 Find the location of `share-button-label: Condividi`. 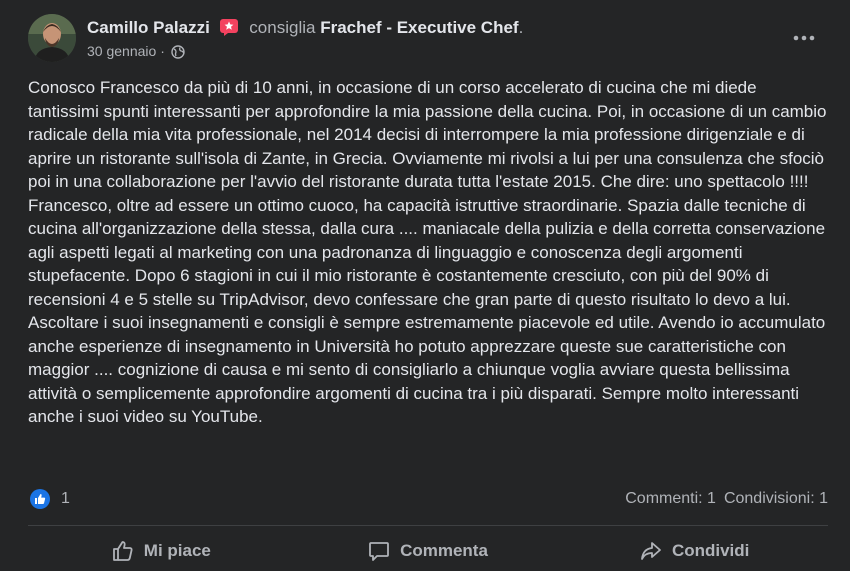

share-button-label: Condividi is located at coordinates (710, 550).